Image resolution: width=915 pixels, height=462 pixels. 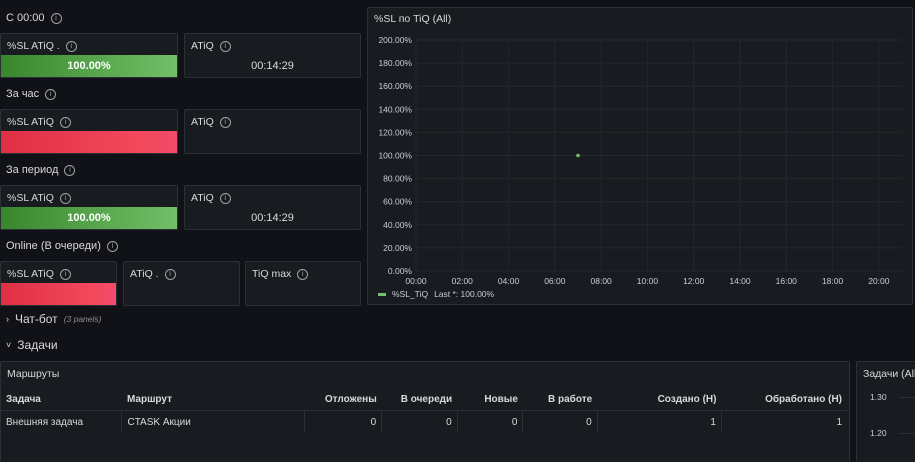 I want to click on x-tick-label: 04:00, so click(x=509, y=281).